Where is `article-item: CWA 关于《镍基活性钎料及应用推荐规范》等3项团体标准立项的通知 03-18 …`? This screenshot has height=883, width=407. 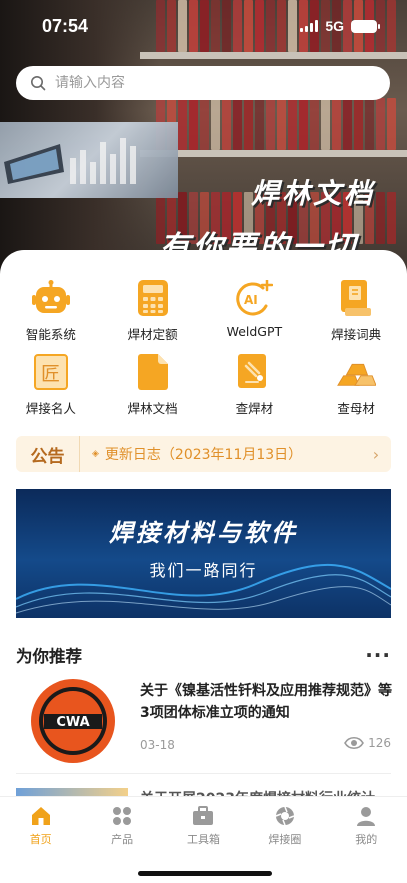
article-item: CWA 关于《镍基活性钎料及应用推荐规范》等3项团体标准立项的通知 03-18 … is located at coordinates (204, 721).